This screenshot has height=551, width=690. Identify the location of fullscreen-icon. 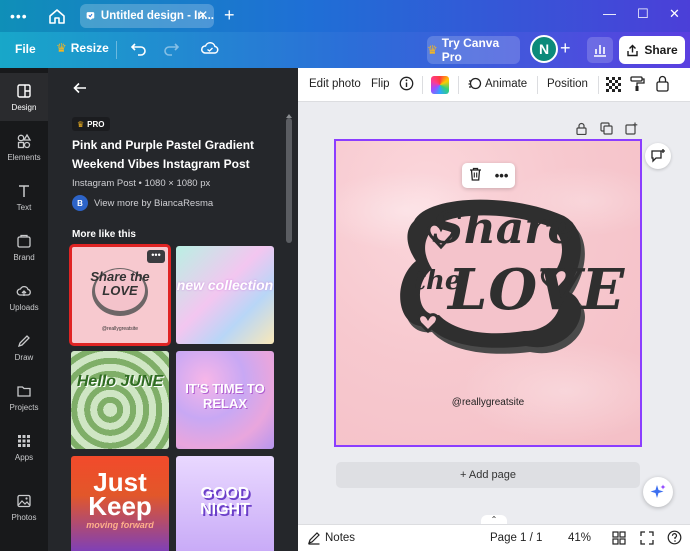
(647, 539).